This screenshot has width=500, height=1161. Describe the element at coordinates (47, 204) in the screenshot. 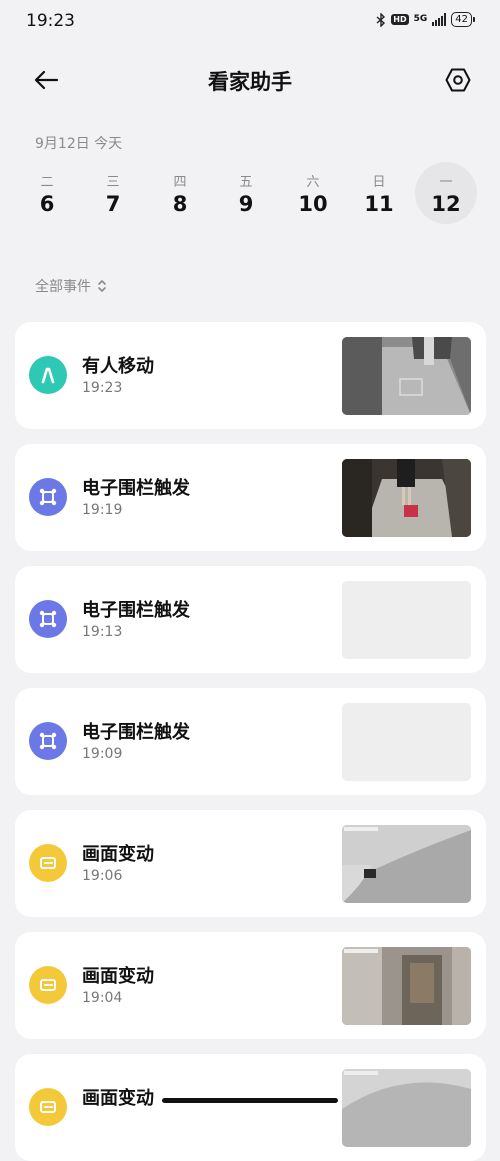

I see `day-number: 6` at that location.